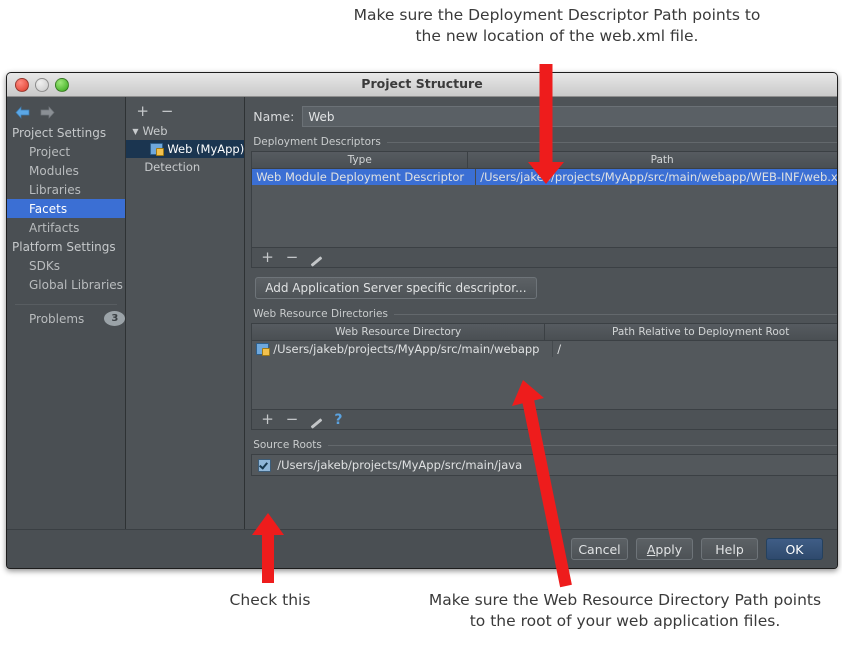 The image size is (842, 652). I want to click on column-header-type: Type, so click(360, 160).